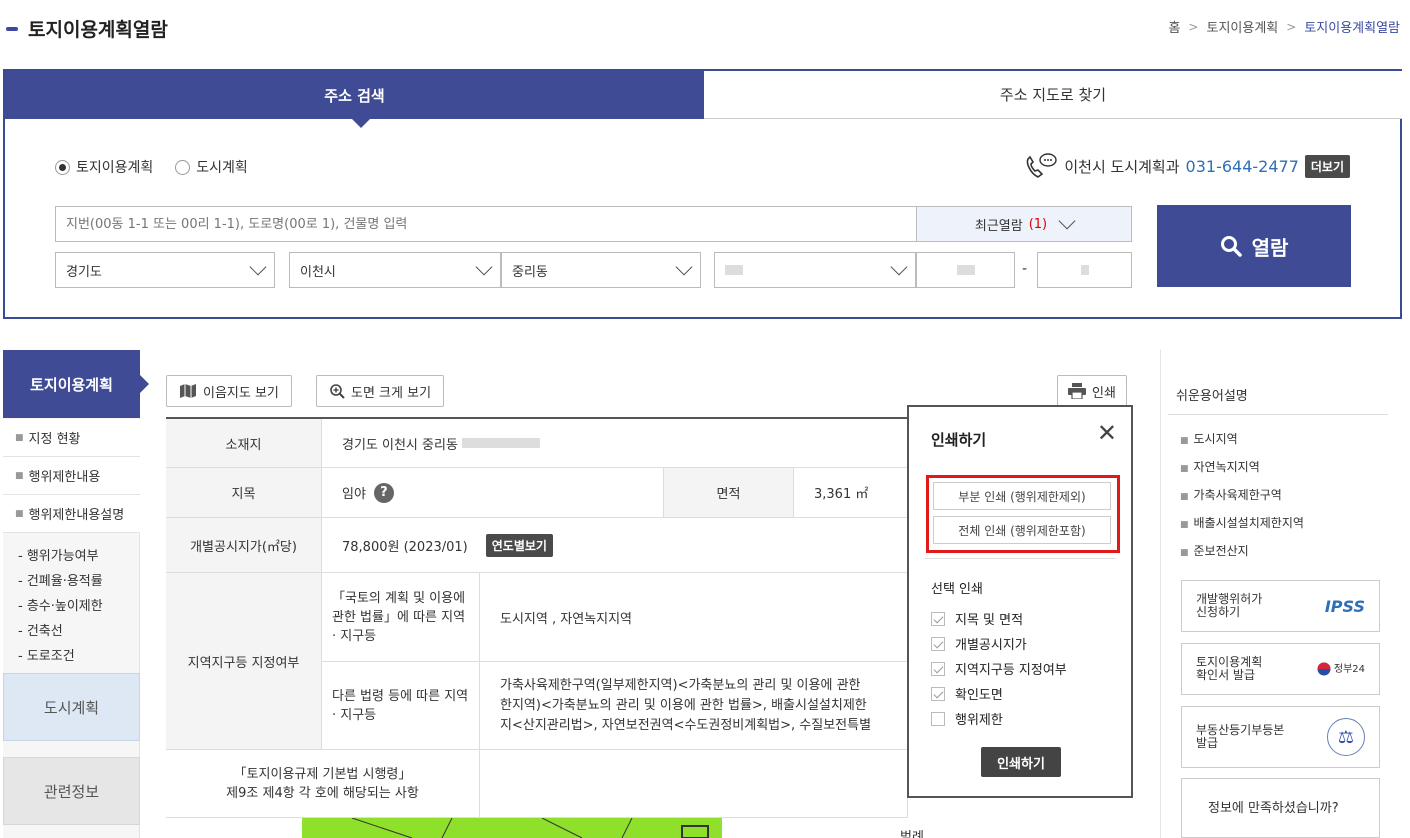 The width and height of the screenshot is (1410, 838). I want to click on glossary-item: ■ 자연녹지지역, so click(1220, 466).